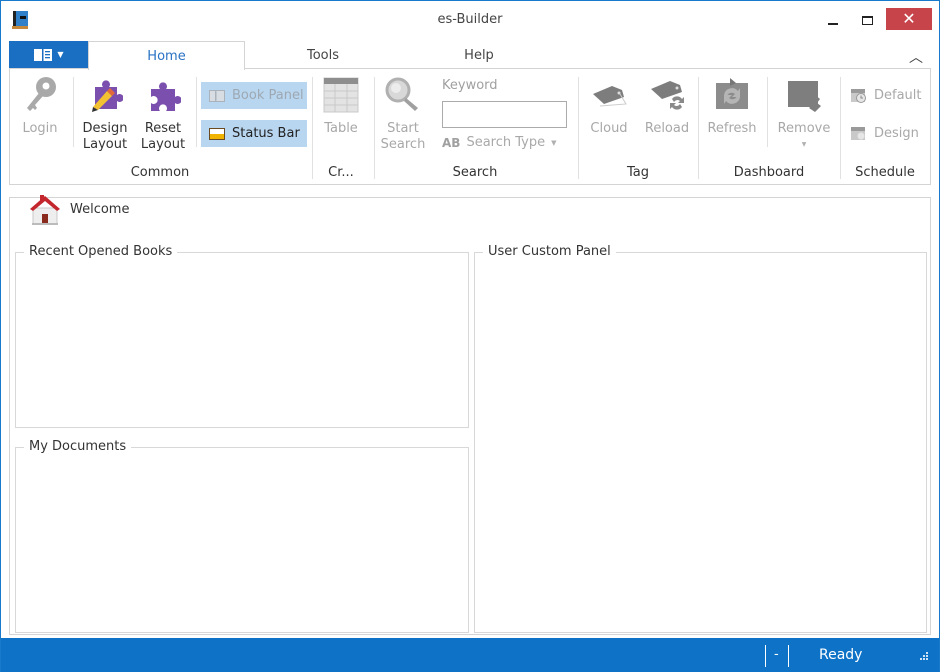  I want to click on group-label-dashboard: Dashboard, so click(769, 172).